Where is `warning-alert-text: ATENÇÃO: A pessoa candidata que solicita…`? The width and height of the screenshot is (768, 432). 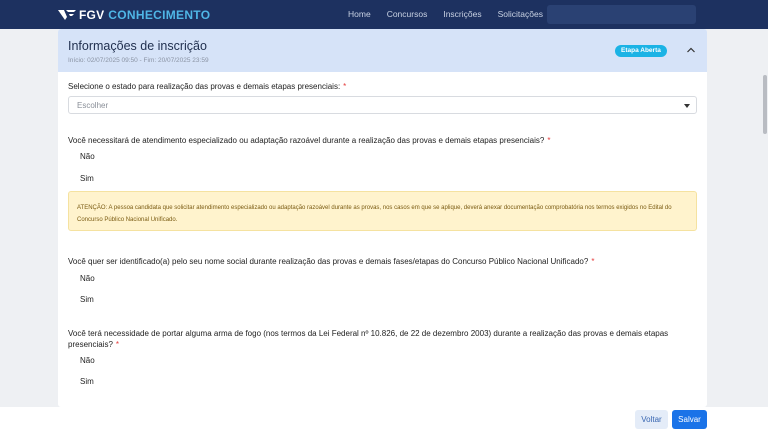
warning-alert-text: ATENÇÃO: A pessoa candidata que solicita… is located at coordinates (374, 214).